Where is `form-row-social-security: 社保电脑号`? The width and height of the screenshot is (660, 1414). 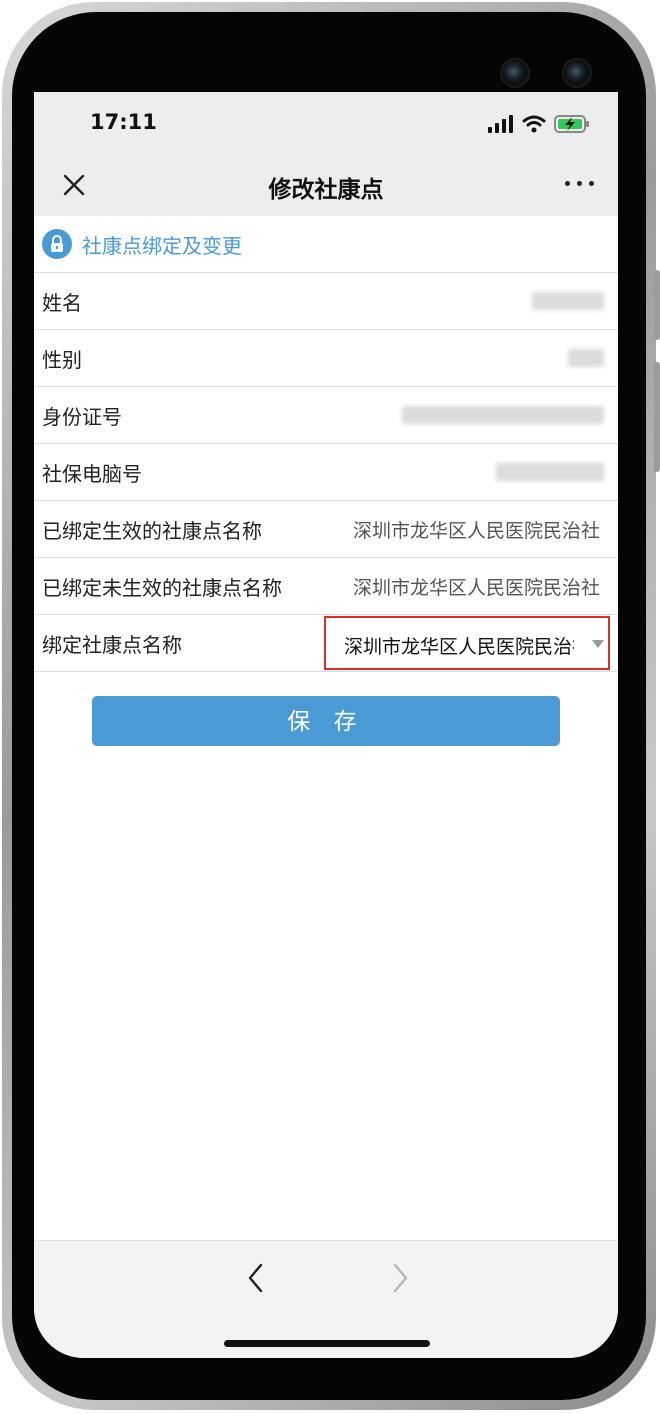 form-row-social-security: 社保电脑号 is located at coordinates (326, 471).